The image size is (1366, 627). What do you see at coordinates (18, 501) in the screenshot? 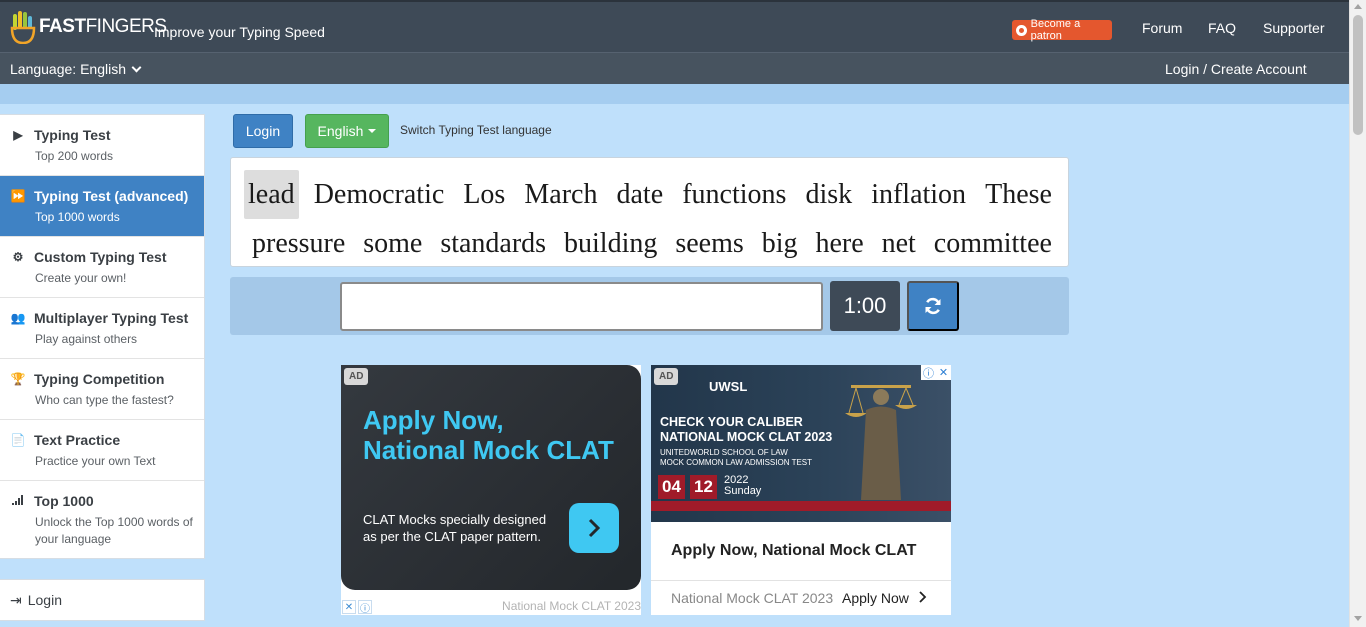
I see `signal-bars-icon` at bounding box center [18, 501].